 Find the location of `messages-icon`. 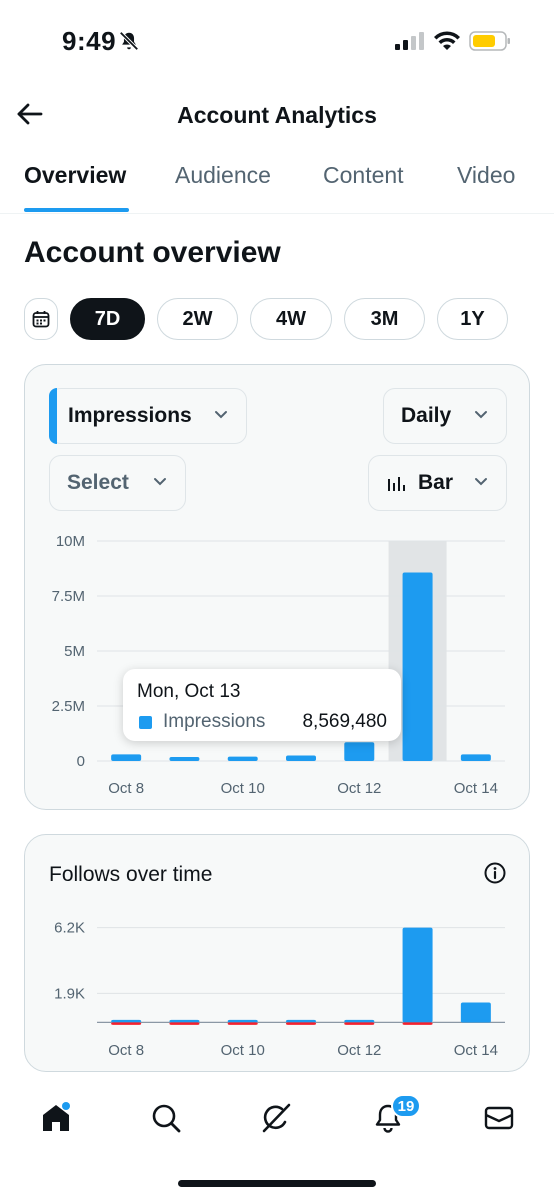

messages-icon is located at coordinates (499, 1118).